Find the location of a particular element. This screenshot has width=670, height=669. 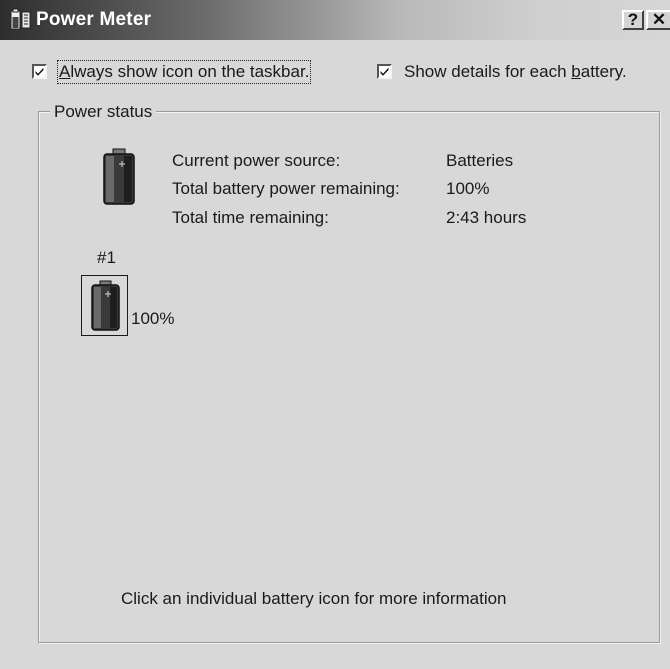

always-show-icon-checkbox is located at coordinates (39, 71).